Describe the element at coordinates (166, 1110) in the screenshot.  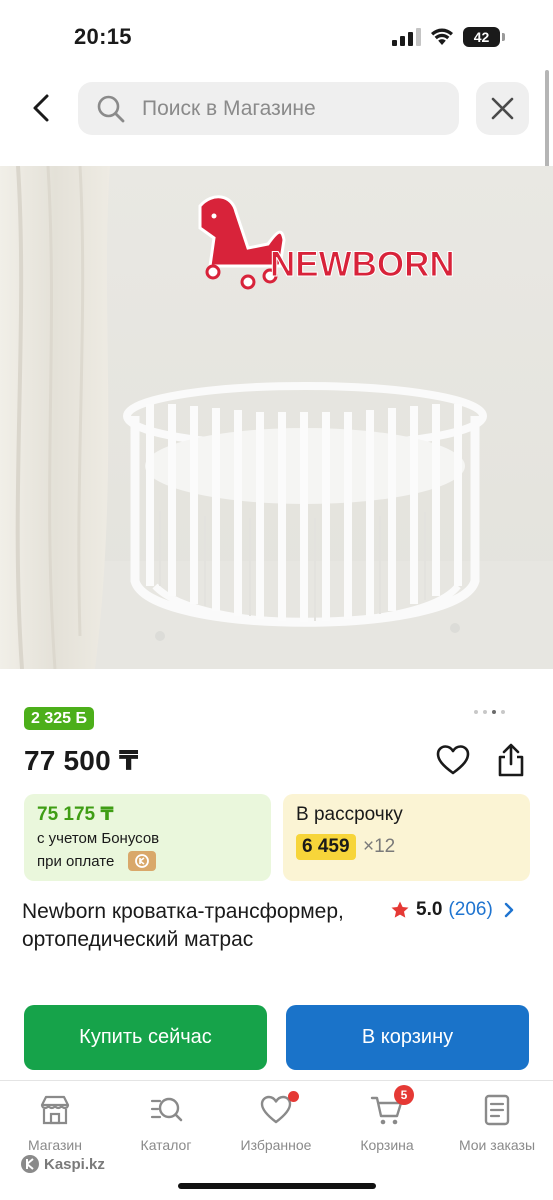
I see `catalog-search-icon` at that location.